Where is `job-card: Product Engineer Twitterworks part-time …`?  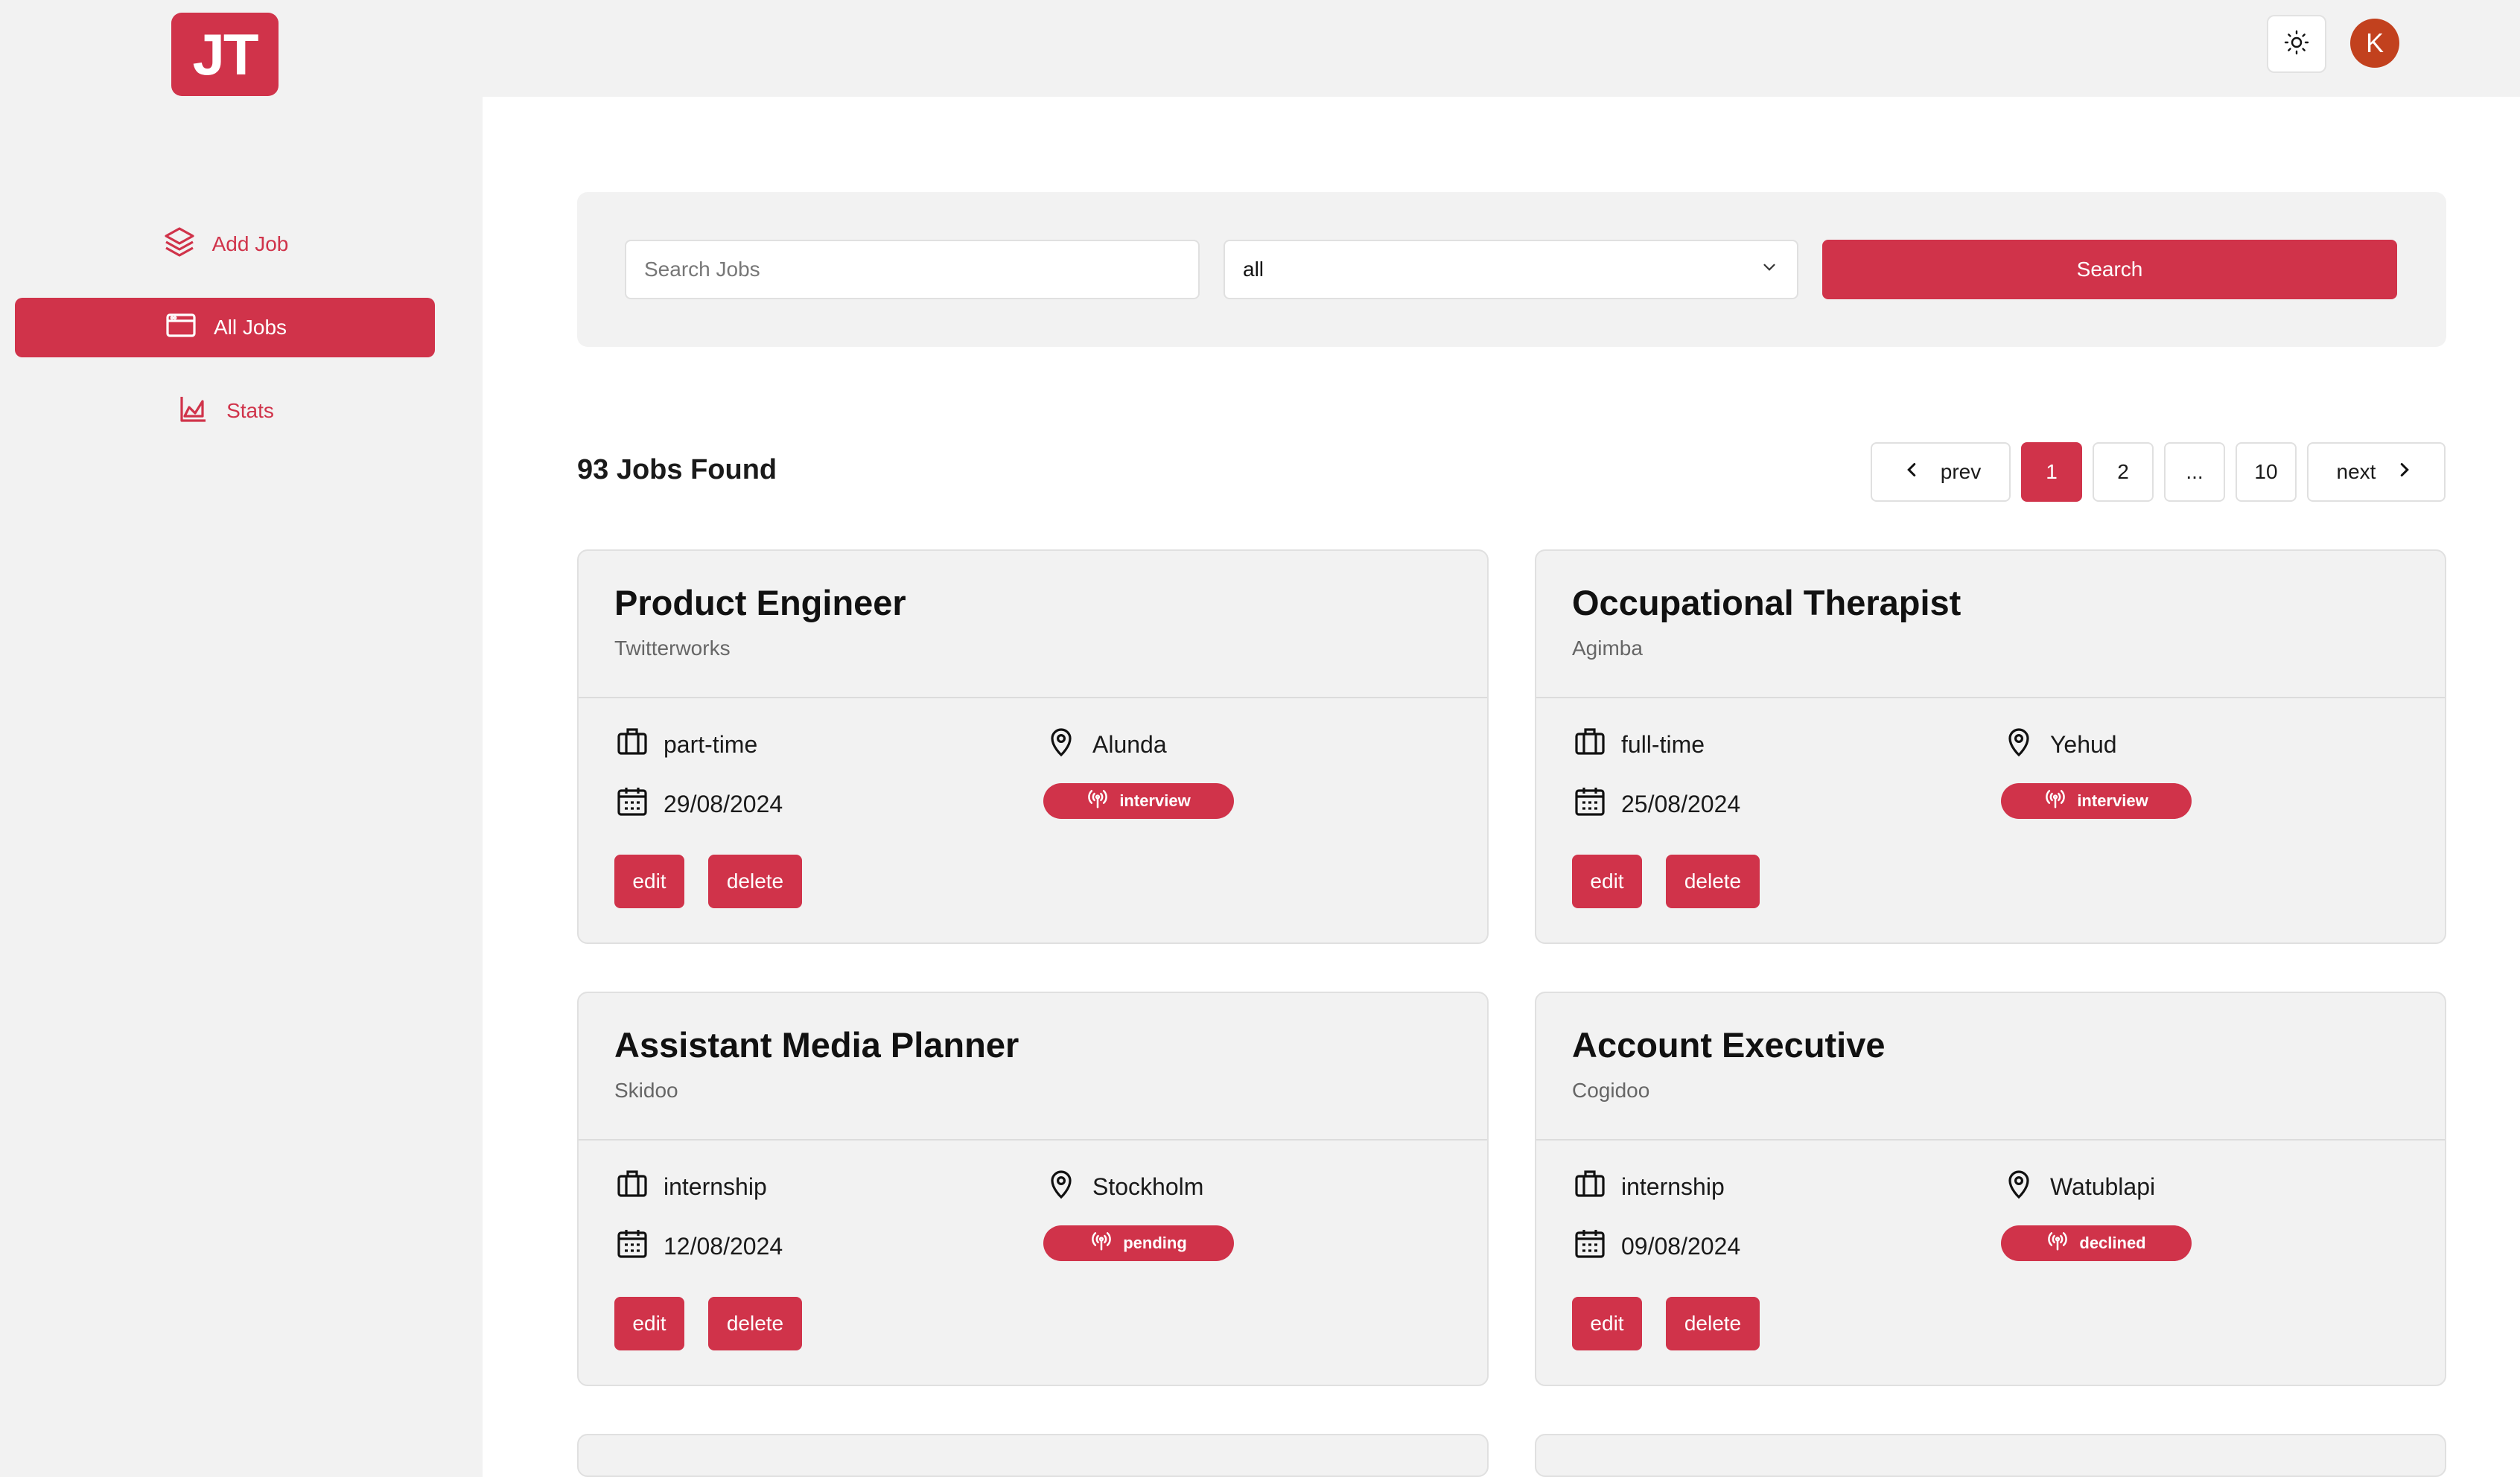
job-card: Product Engineer Twitterworks part-time … is located at coordinates (1033, 747).